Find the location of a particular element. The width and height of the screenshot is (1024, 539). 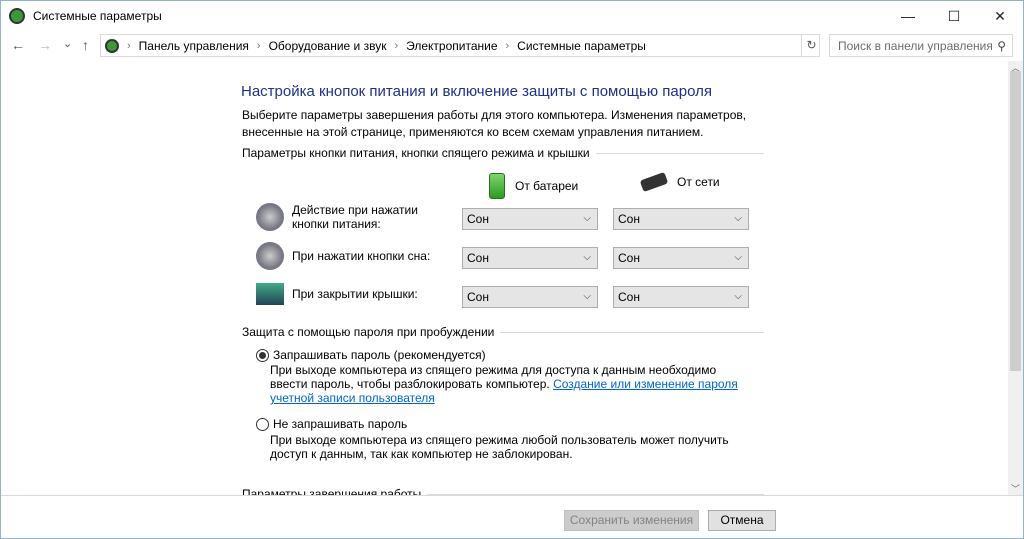

vertical-scrollbar: ︿ ﹀ is located at coordinates (1015, 278).